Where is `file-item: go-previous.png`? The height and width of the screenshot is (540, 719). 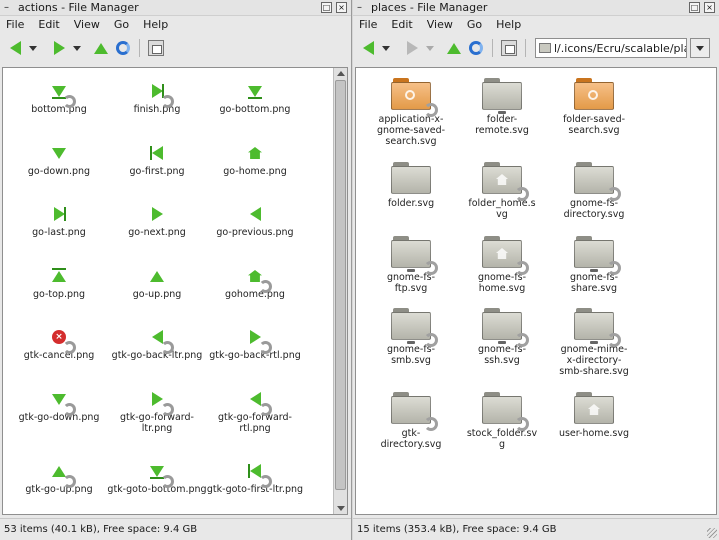 file-item: go-previous.png is located at coordinates (255, 220).